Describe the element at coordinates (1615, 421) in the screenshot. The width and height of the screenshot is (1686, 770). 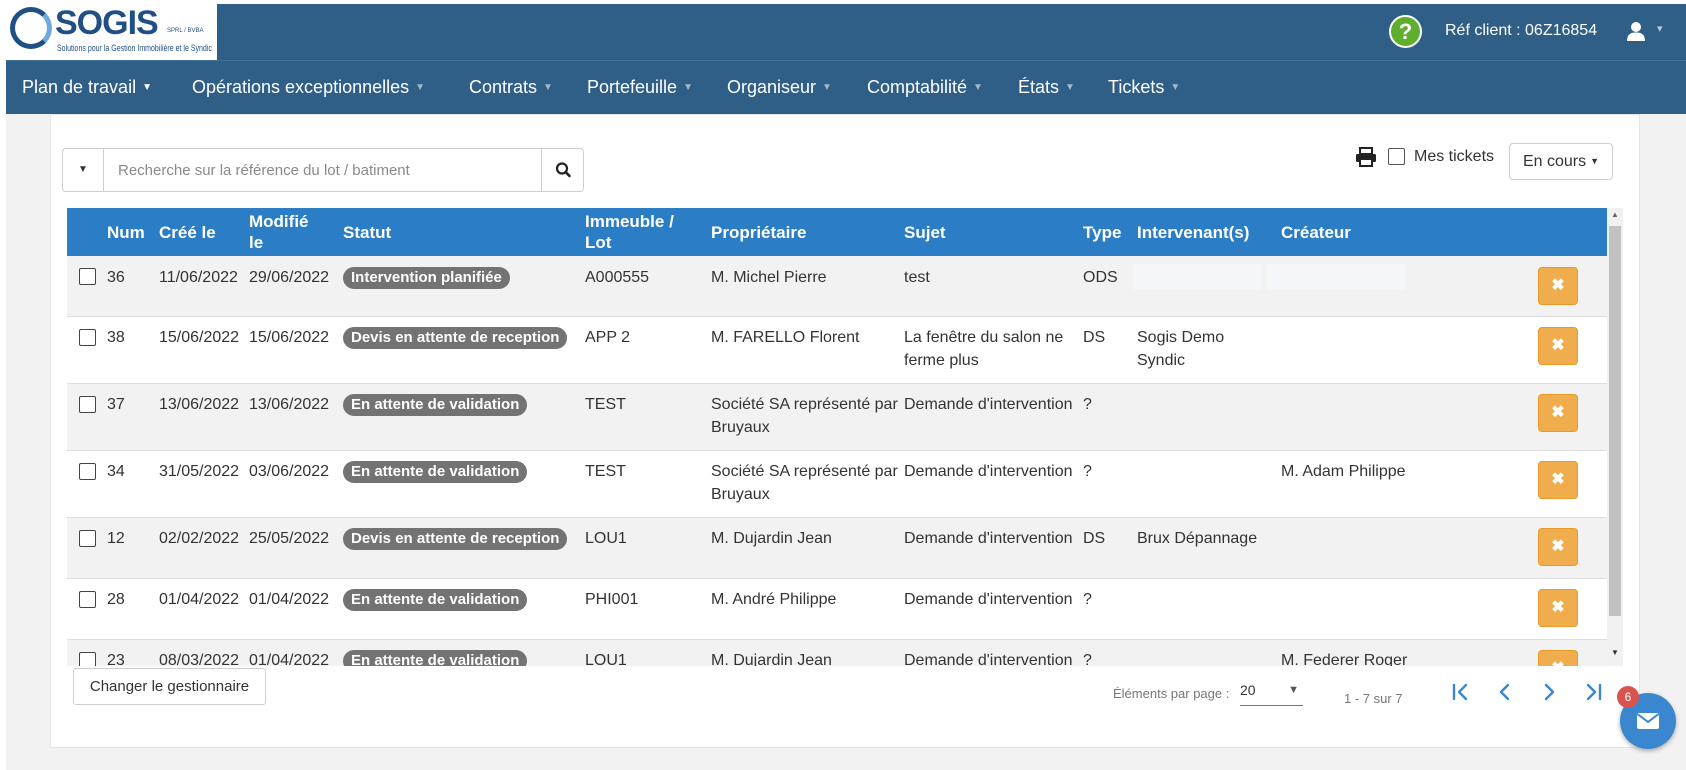
I see `scroll-thumb` at that location.